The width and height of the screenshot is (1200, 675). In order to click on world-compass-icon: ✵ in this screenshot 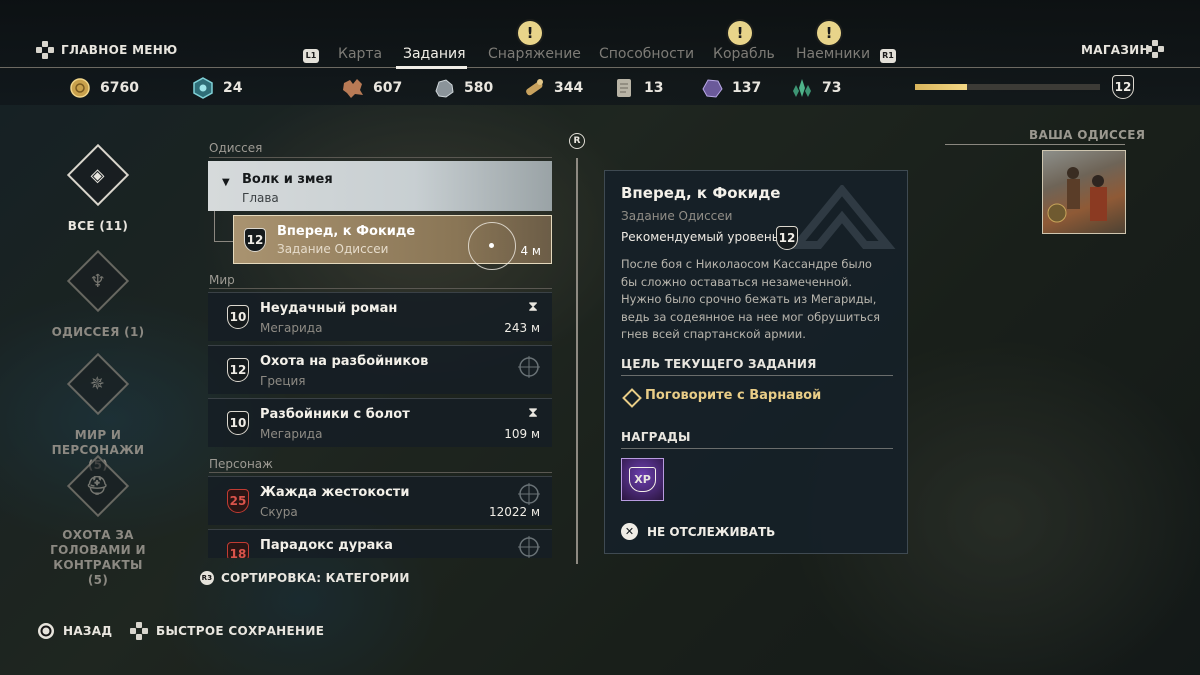, I will do `click(98, 384)`.